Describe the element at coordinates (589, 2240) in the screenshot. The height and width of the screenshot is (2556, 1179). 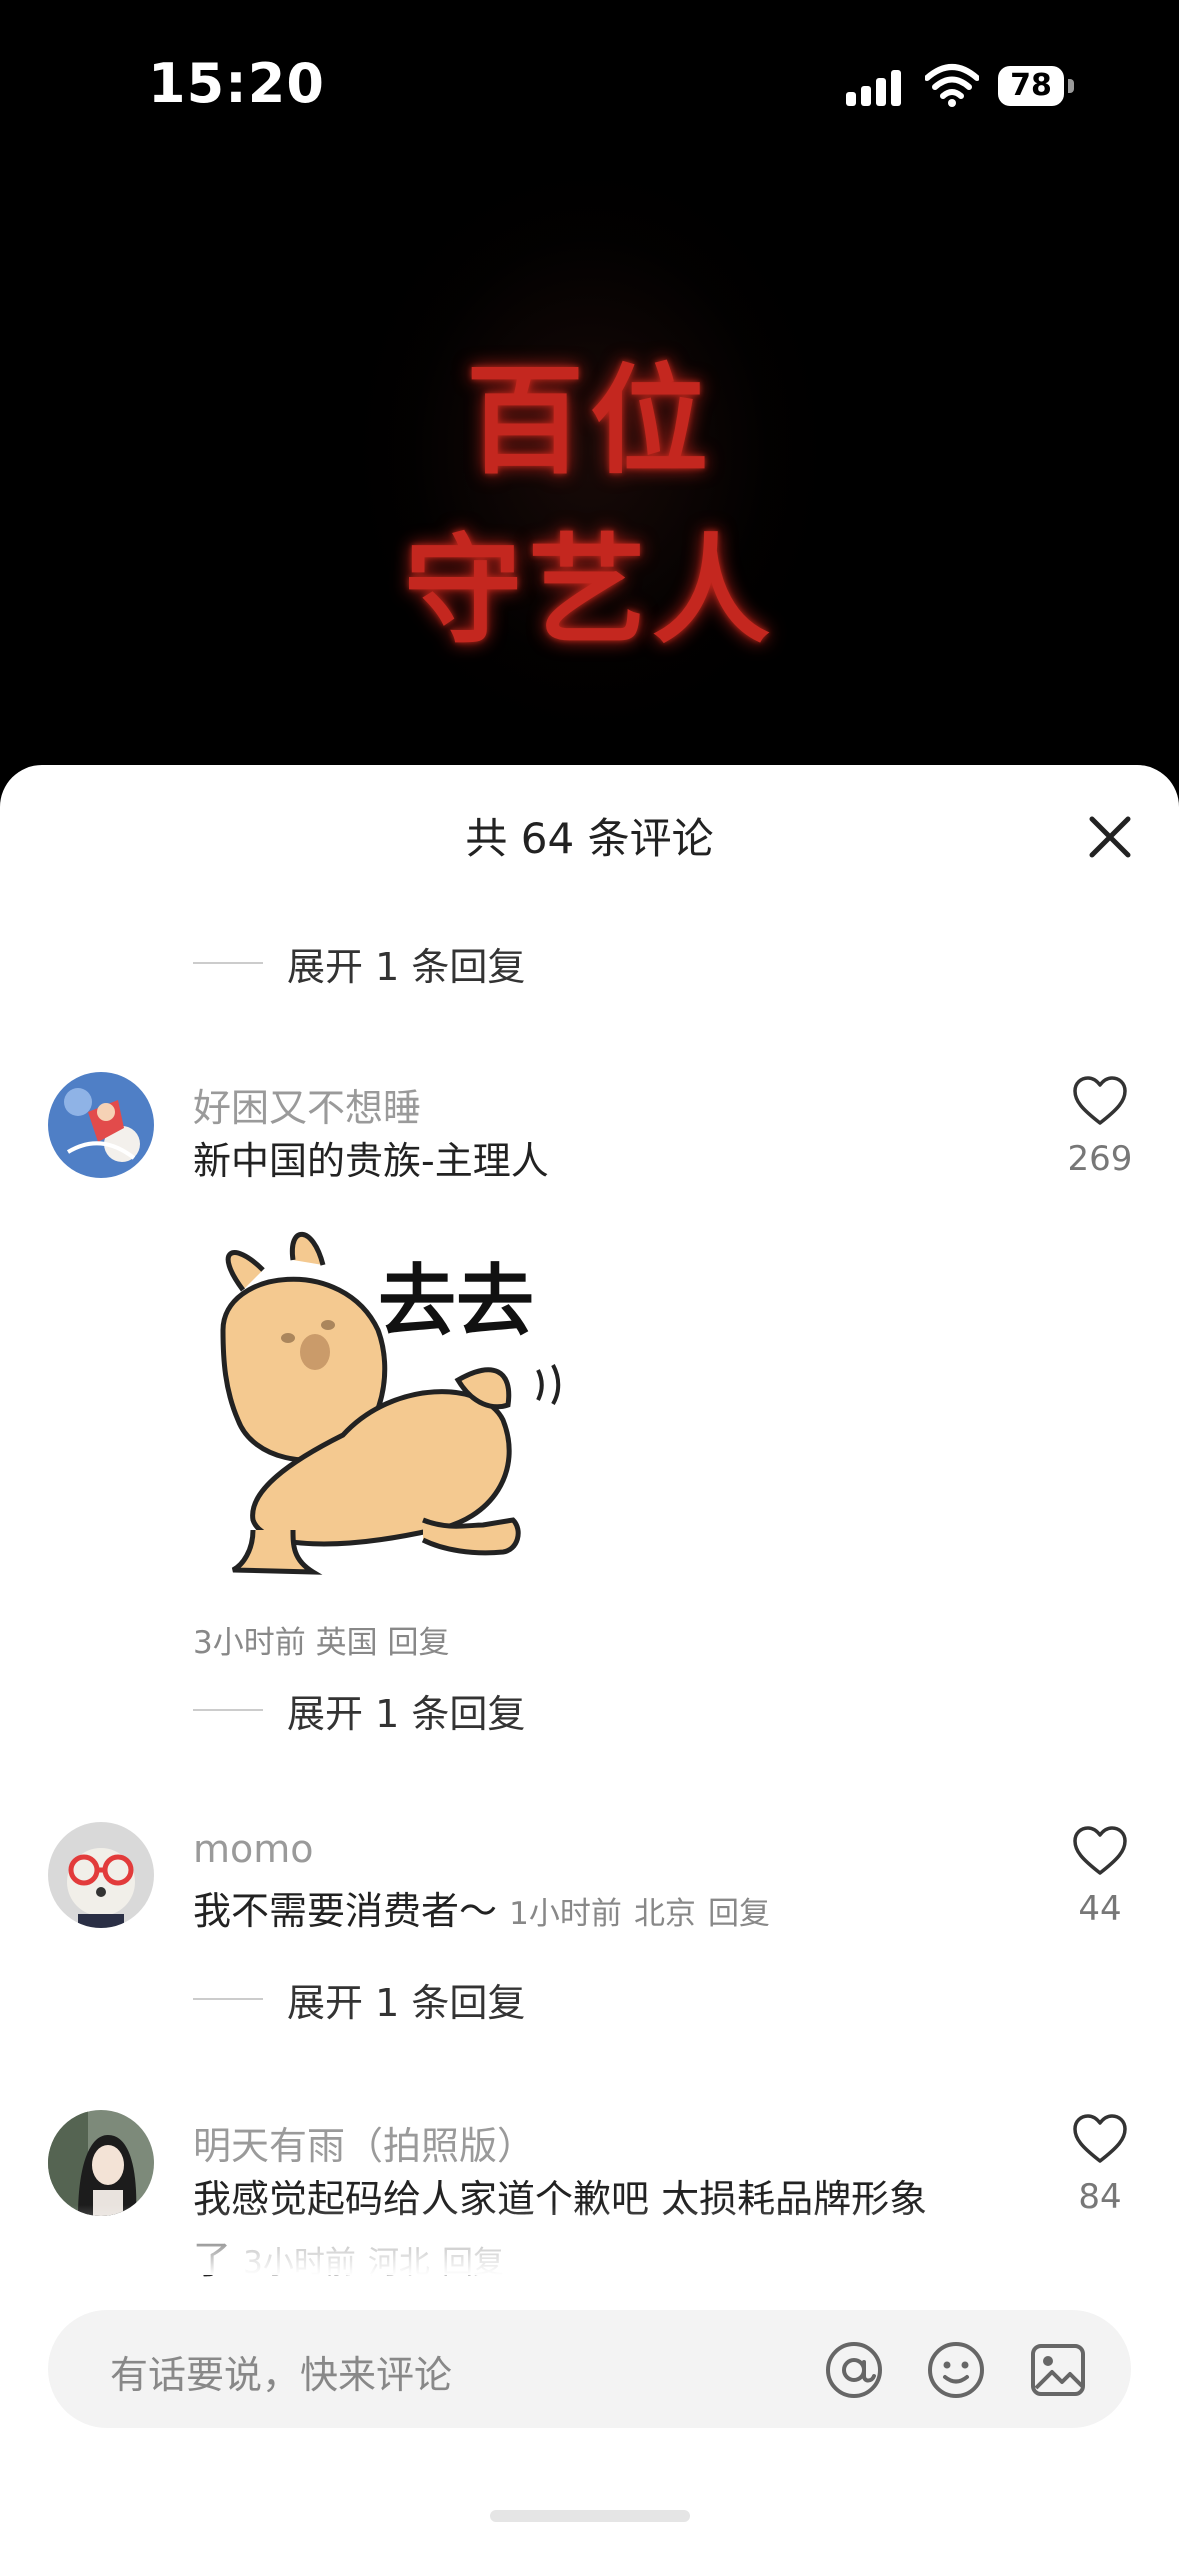
I see `list-fade` at that location.